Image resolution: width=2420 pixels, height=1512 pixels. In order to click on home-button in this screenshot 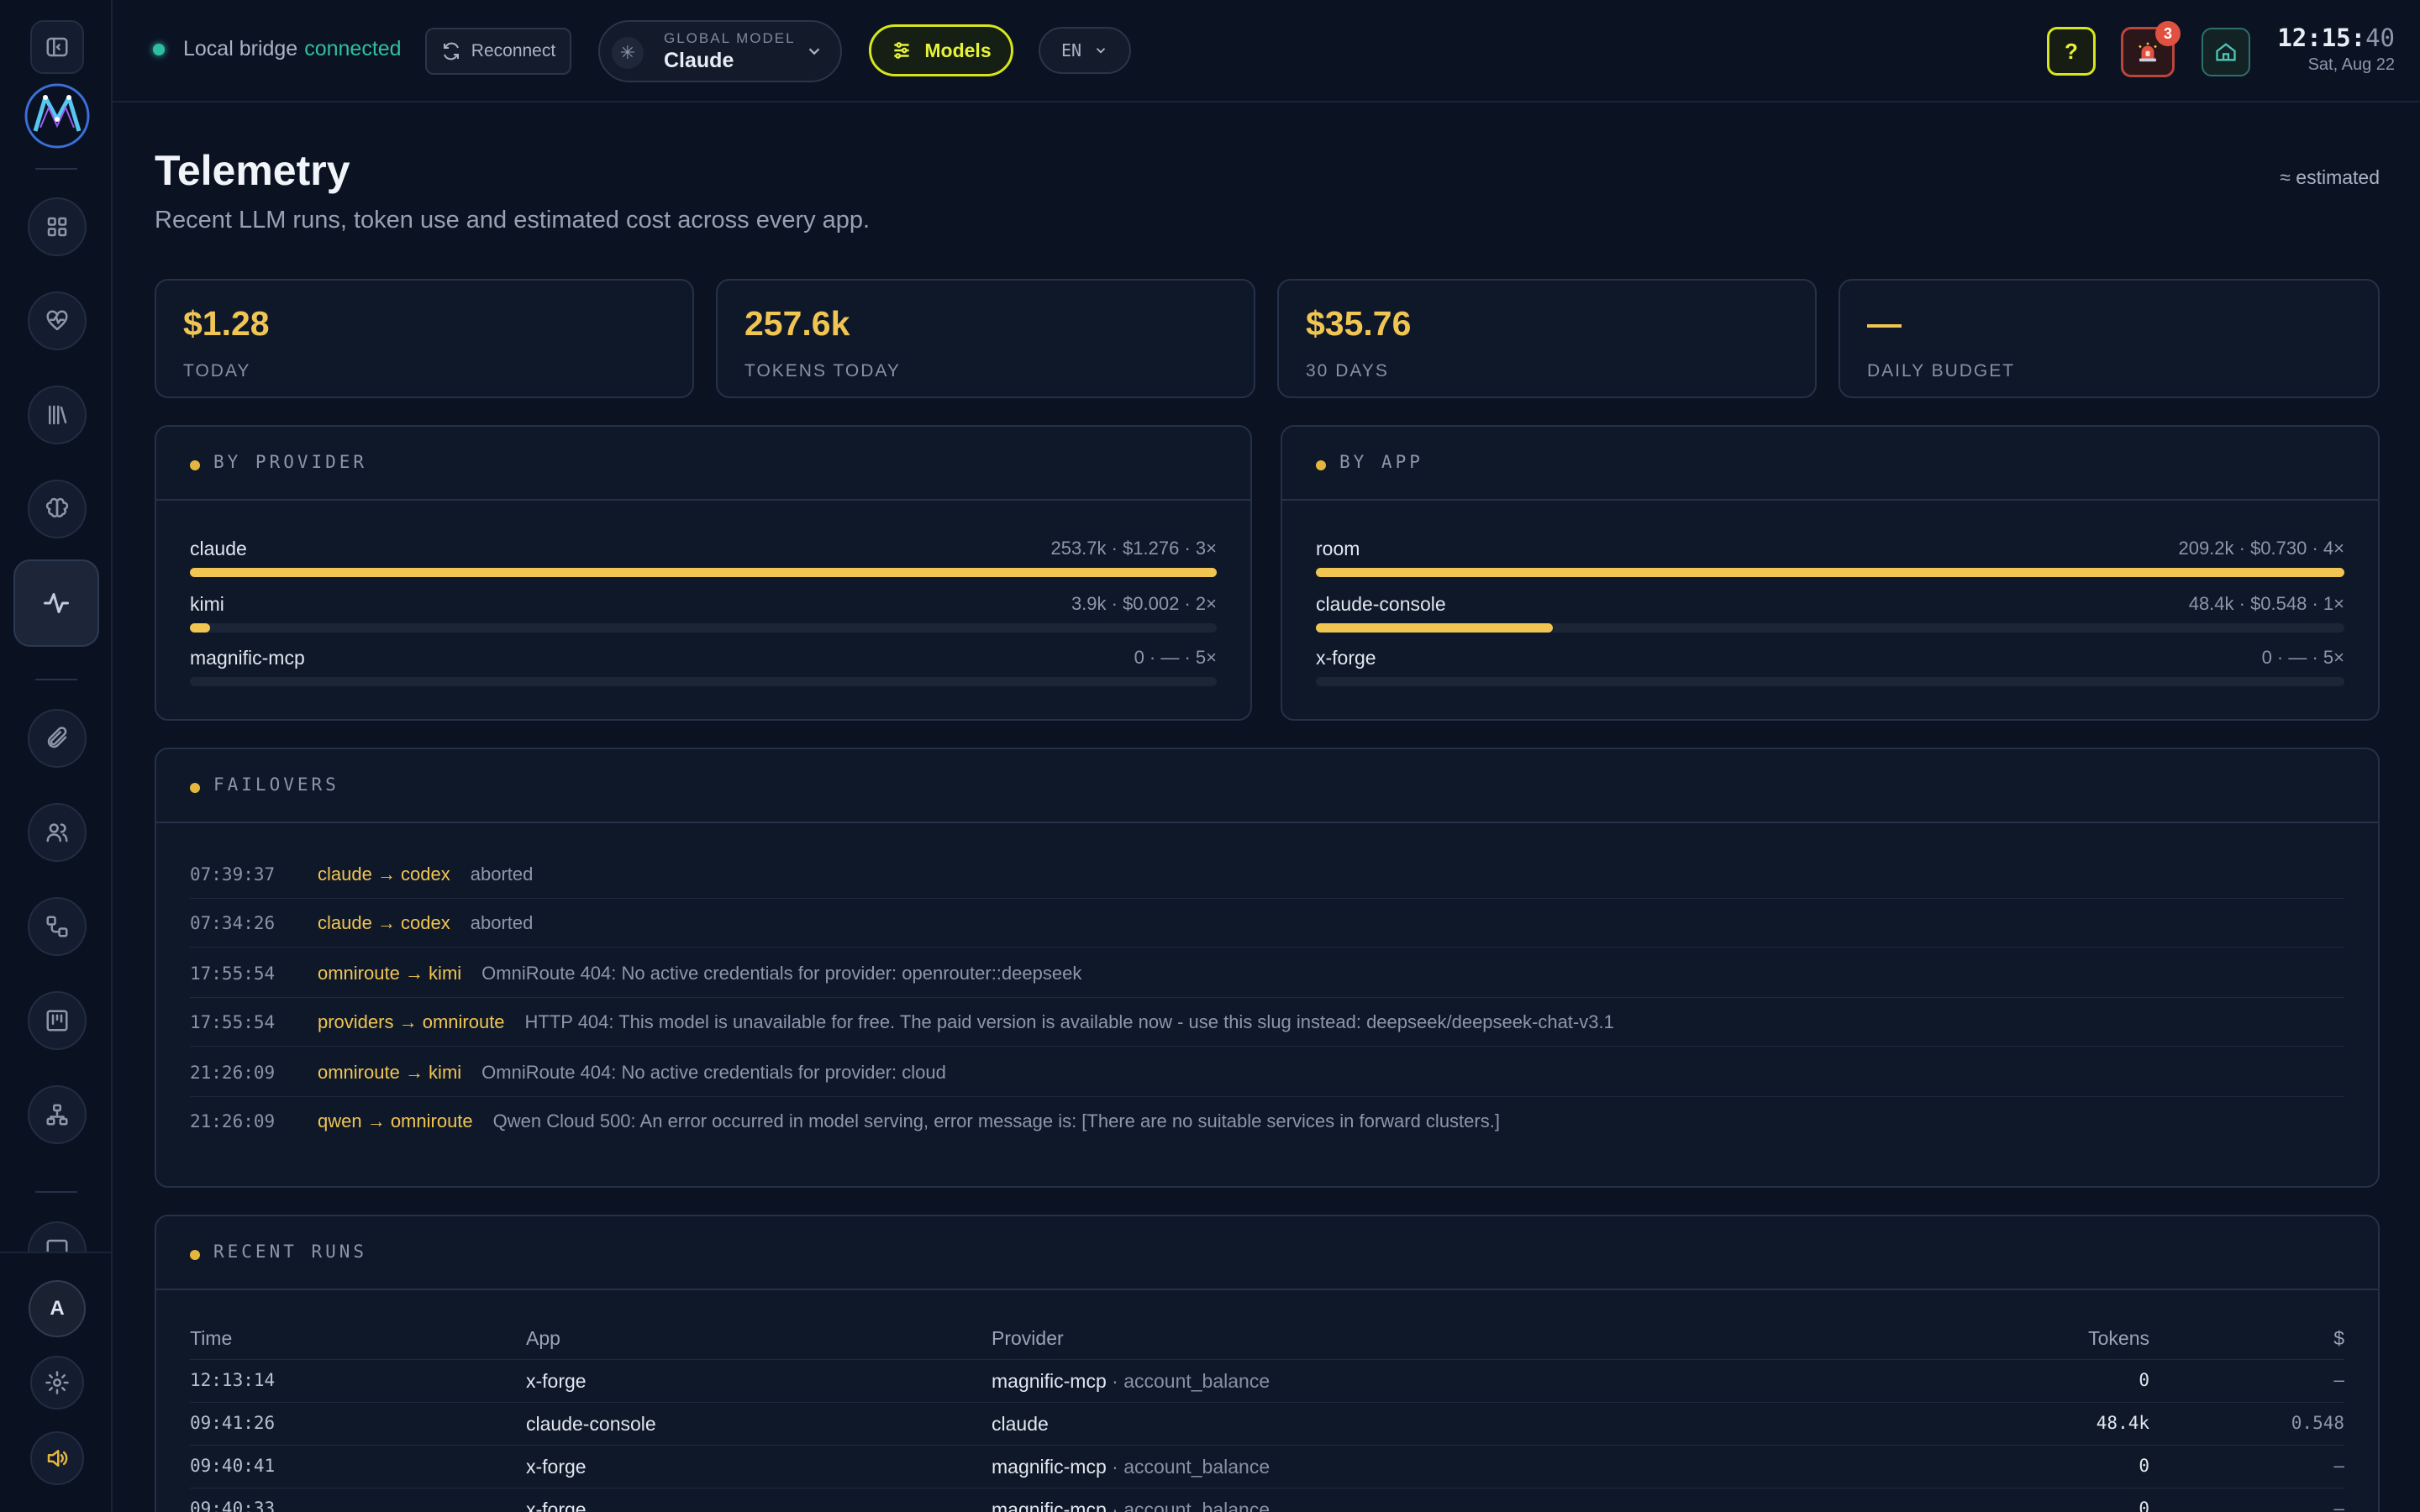, I will do `click(2226, 52)`.